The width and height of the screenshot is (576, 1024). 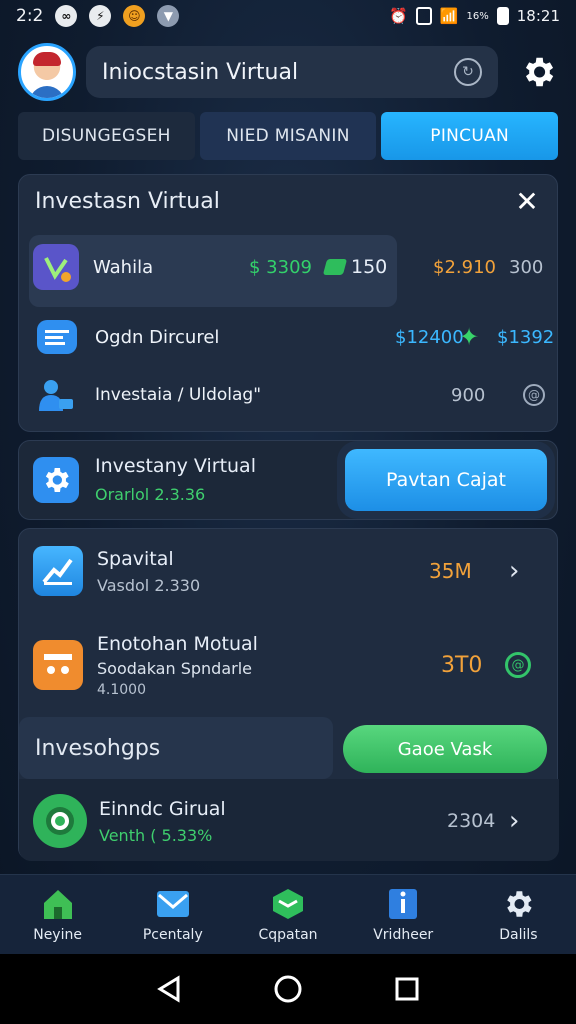 I want to click on system-navigation, so click(x=288, y=989).